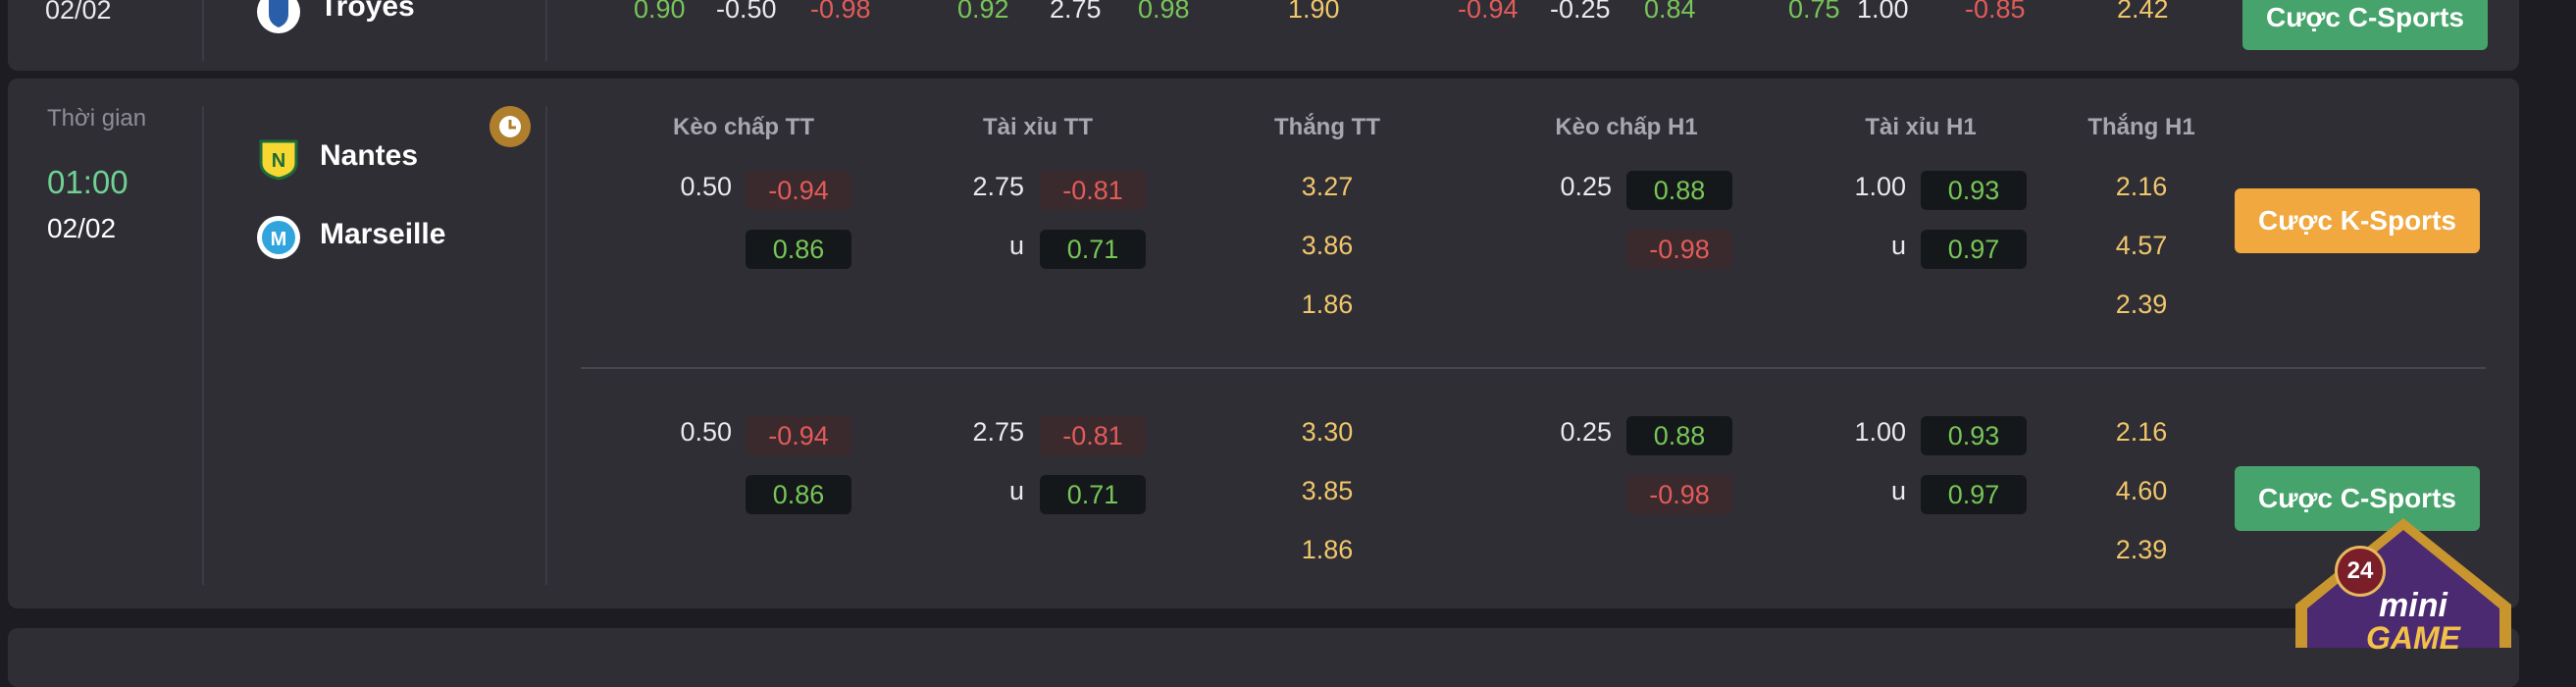 The image size is (2576, 687). I want to click on header-keo-chap-tt: Kèo chấp TT, so click(743, 127).